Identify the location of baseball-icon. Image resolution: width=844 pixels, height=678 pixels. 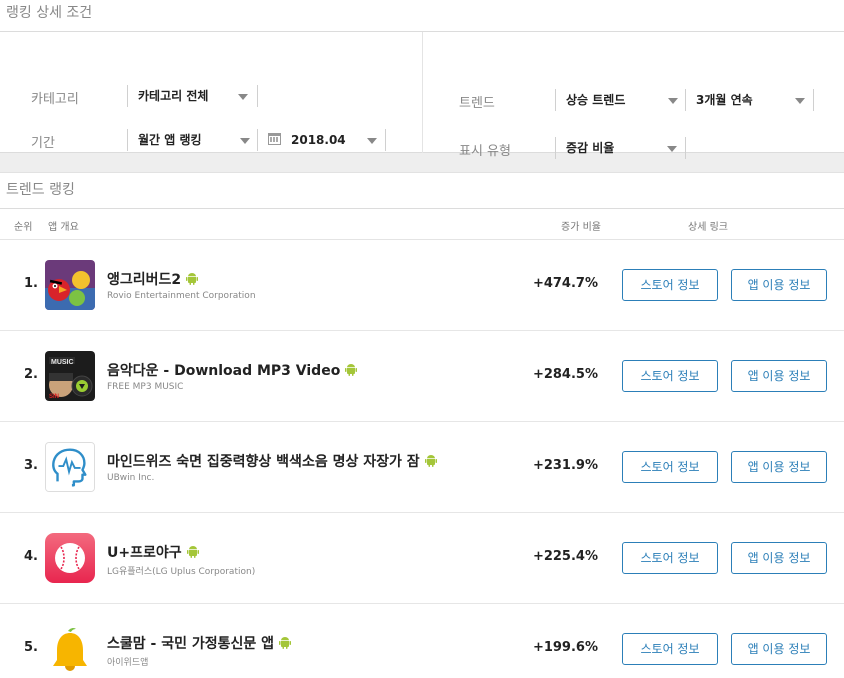
(70, 558).